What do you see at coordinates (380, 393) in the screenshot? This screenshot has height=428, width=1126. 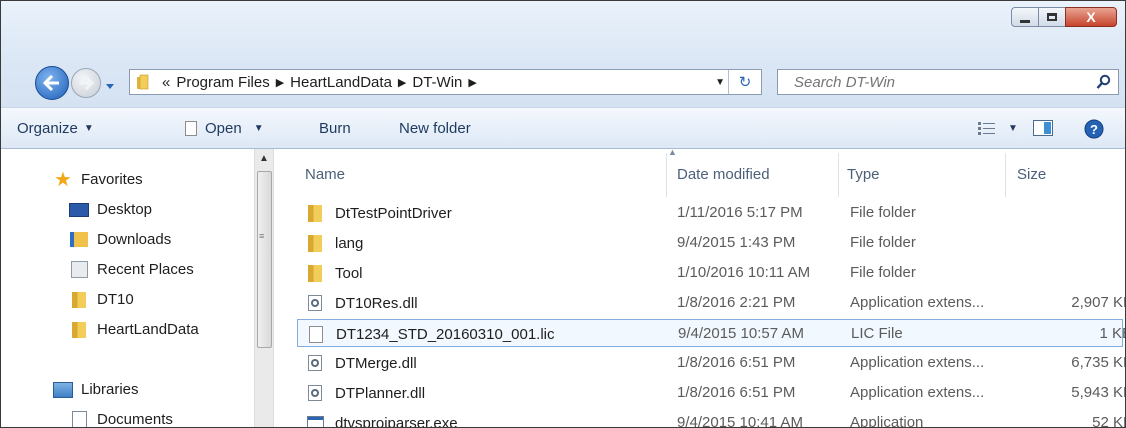 I see `file-name: DTPlanner.dll` at bounding box center [380, 393].